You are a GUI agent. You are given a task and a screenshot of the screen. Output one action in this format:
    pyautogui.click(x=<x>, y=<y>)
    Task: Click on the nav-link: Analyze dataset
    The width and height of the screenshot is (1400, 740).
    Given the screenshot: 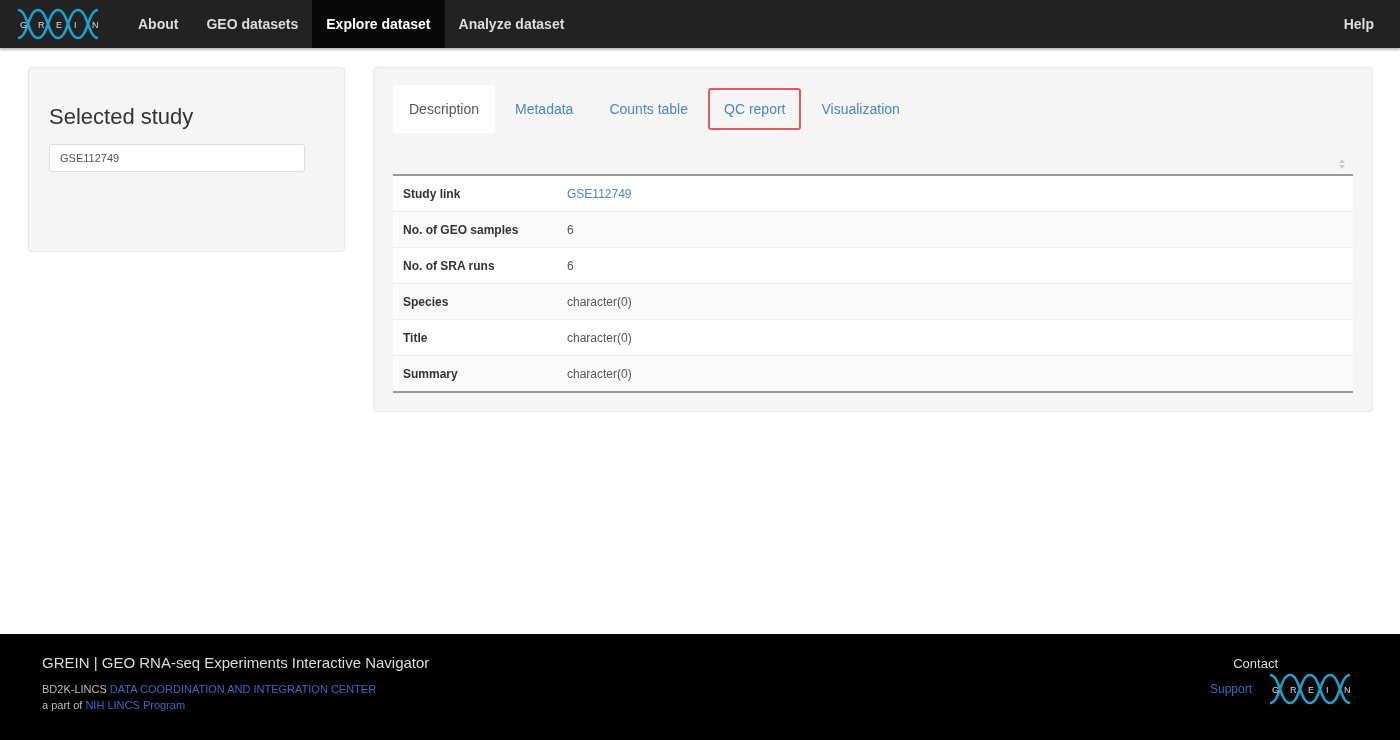 What is the action you would take?
    pyautogui.click(x=511, y=24)
    